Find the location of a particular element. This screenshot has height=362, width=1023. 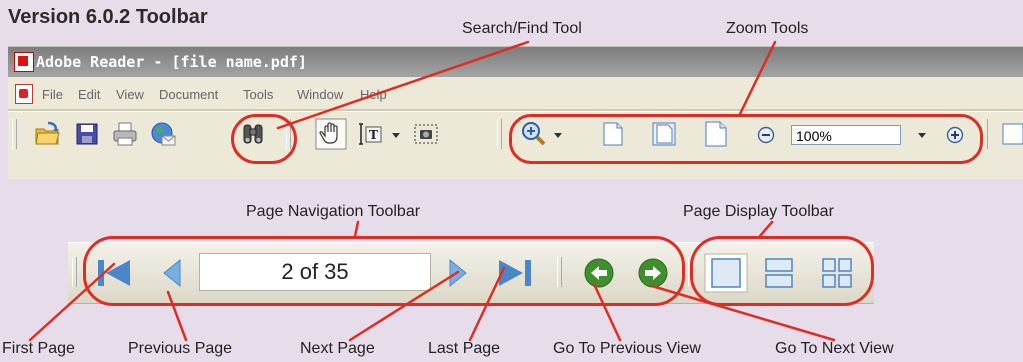

open-folder-icon is located at coordinates (47, 134).